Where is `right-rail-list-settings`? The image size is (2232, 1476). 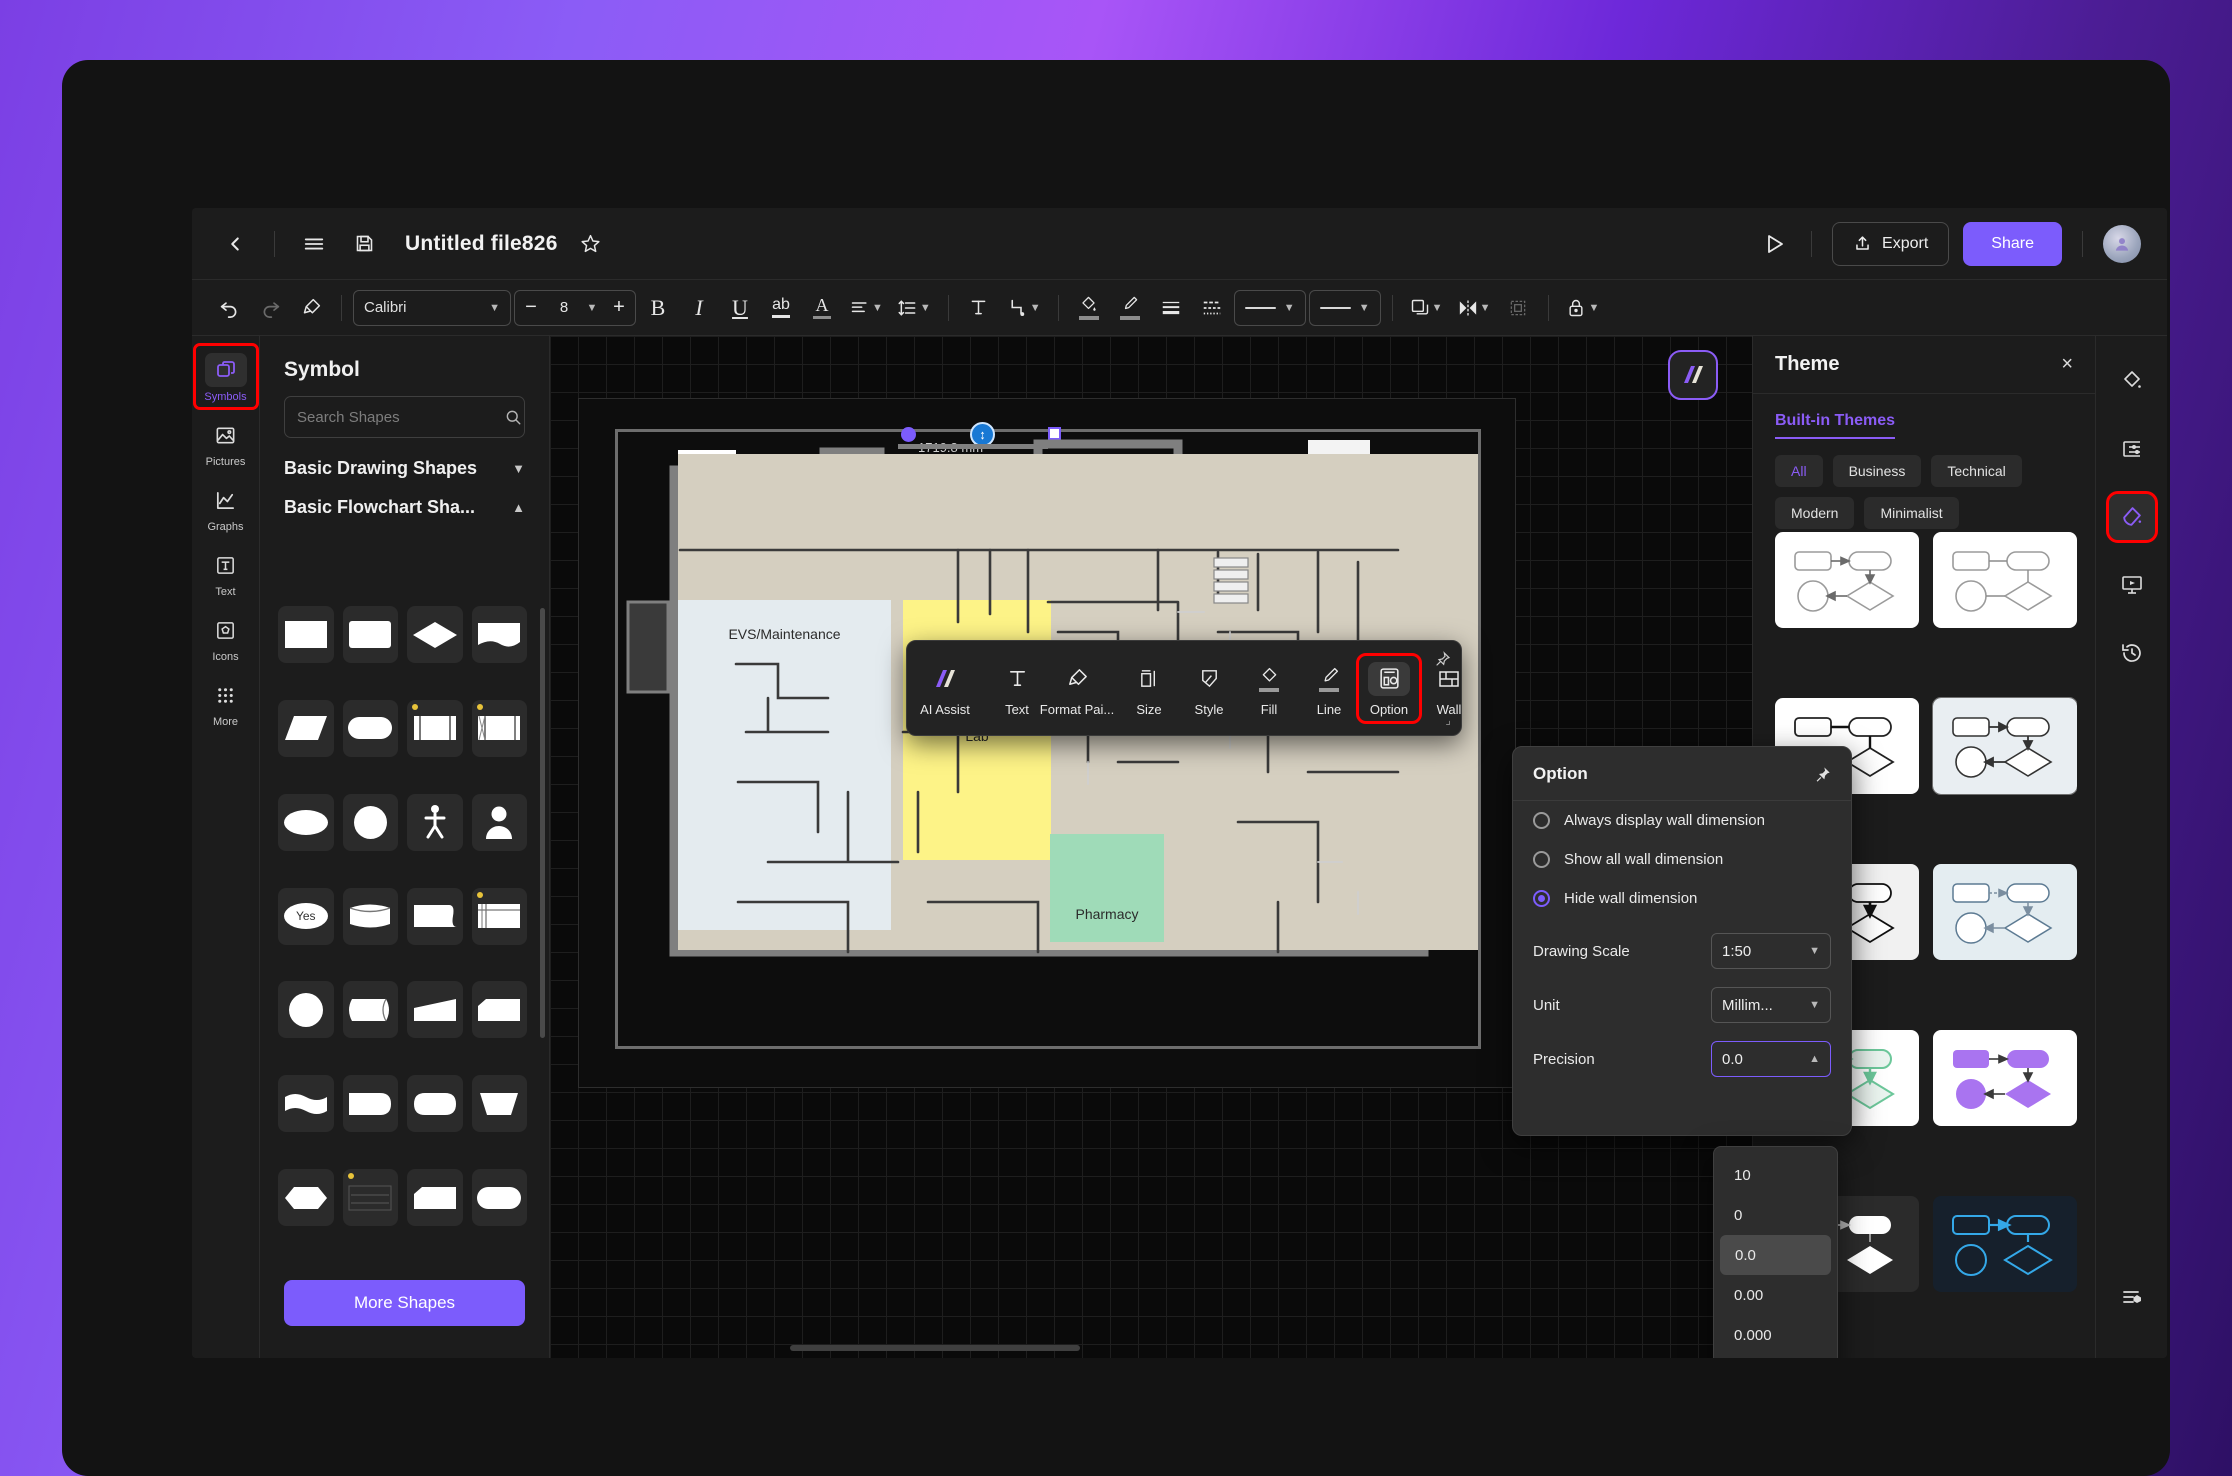 right-rail-list-settings is located at coordinates (2132, 1297).